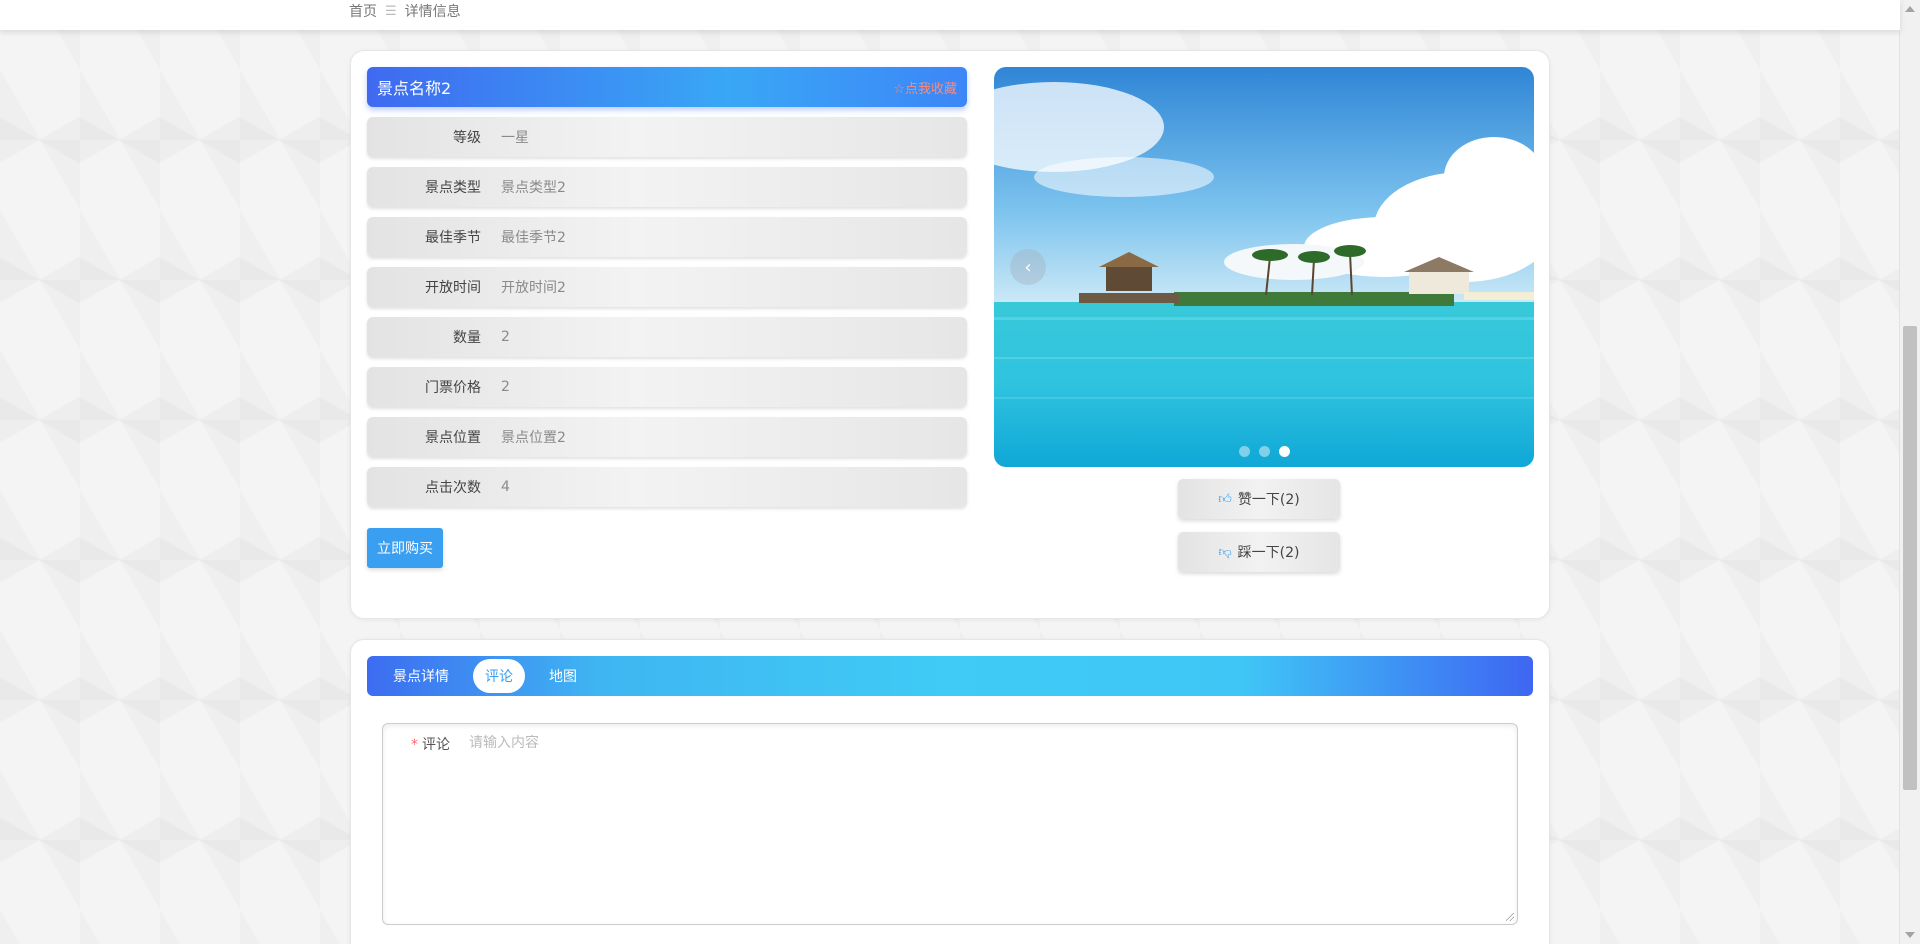  I want to click on carousel-indicators, so click(1264, 451).